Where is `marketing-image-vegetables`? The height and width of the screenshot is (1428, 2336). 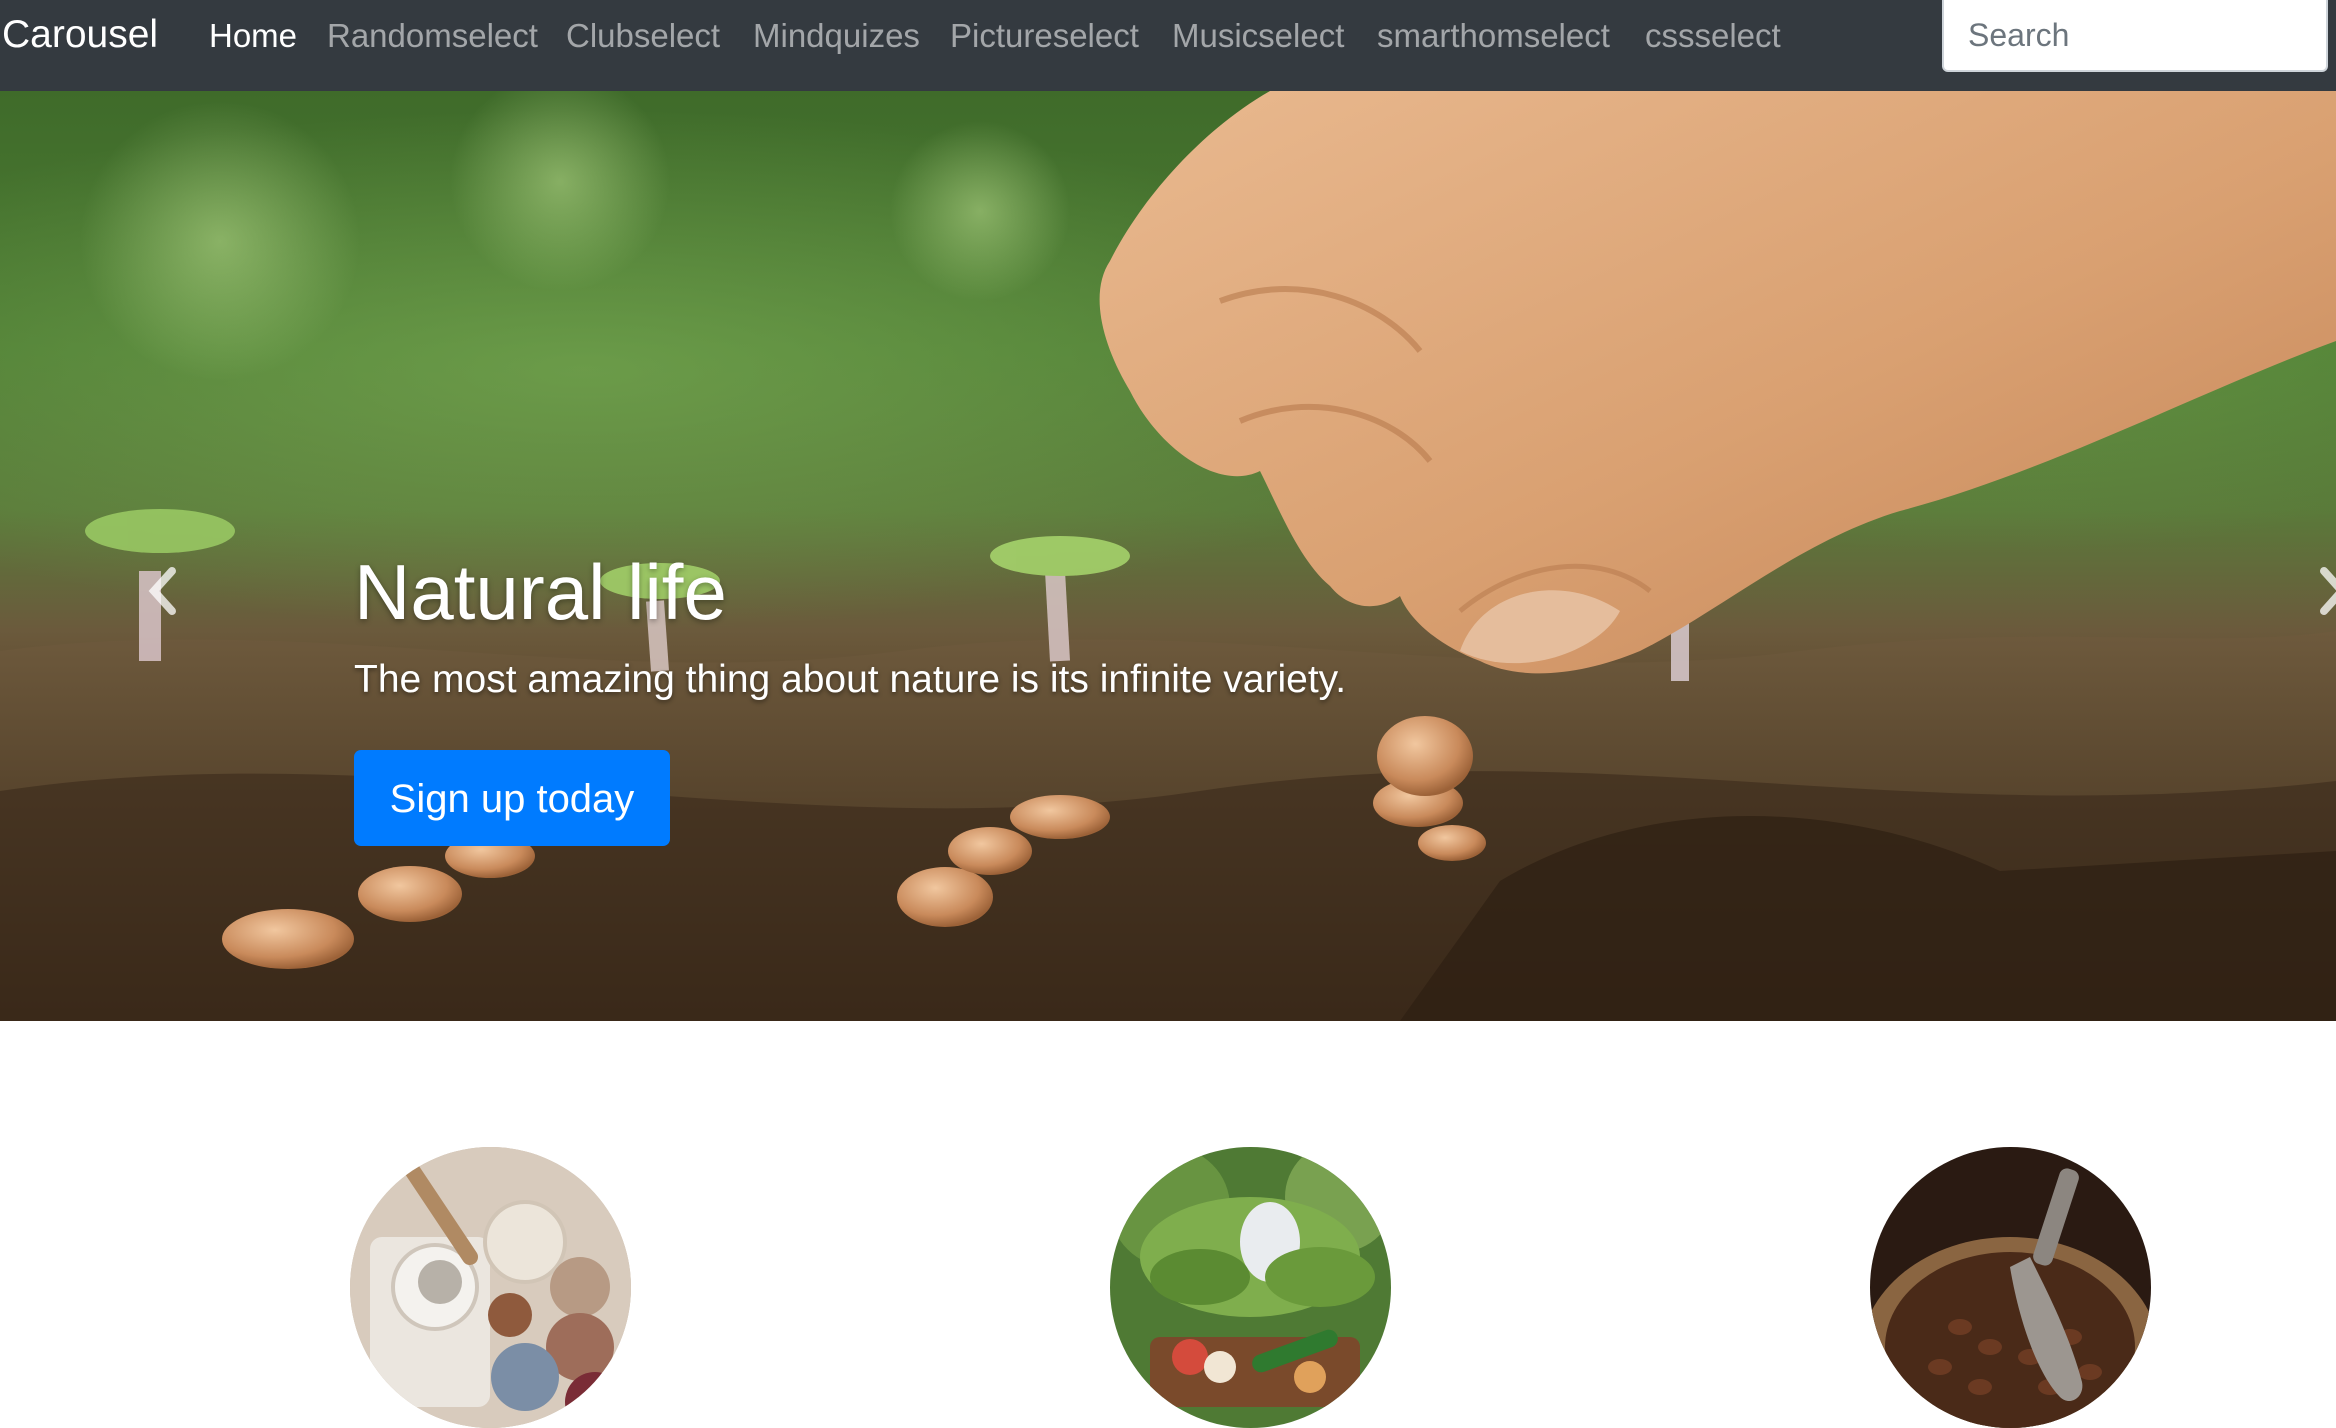
marketing-image-vegetables is located at coordinates (1250, 1287).